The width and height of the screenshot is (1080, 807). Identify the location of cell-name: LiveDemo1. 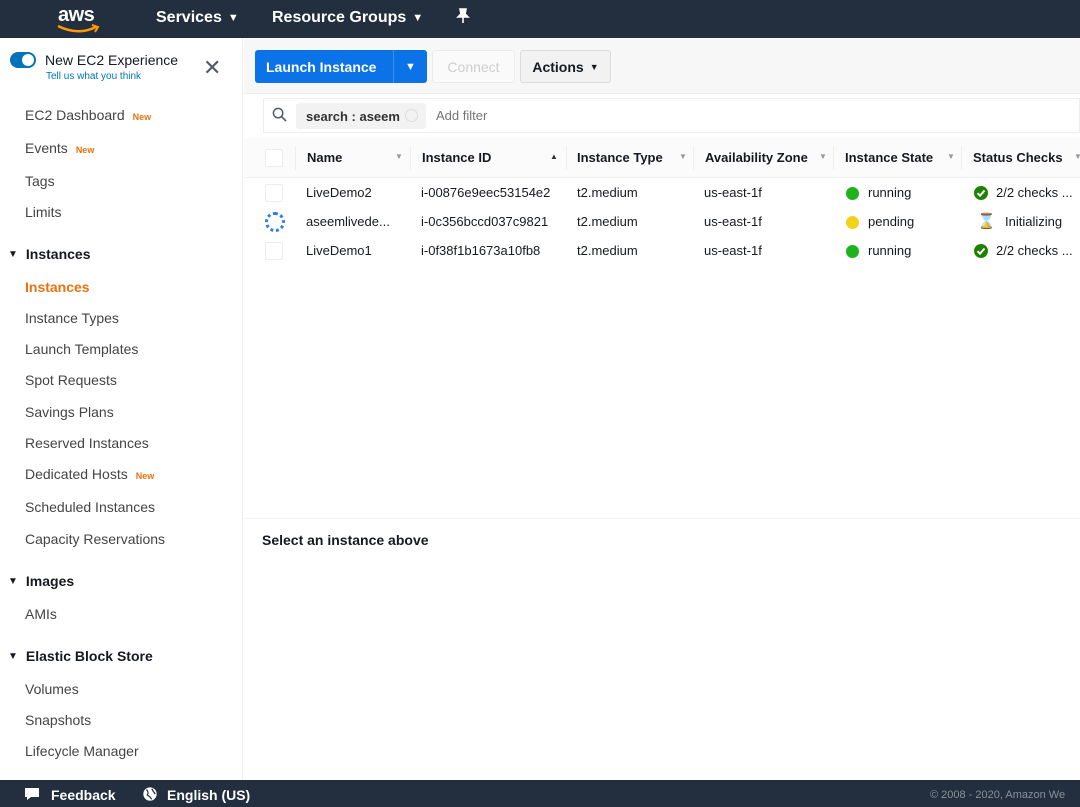
(339, 250).